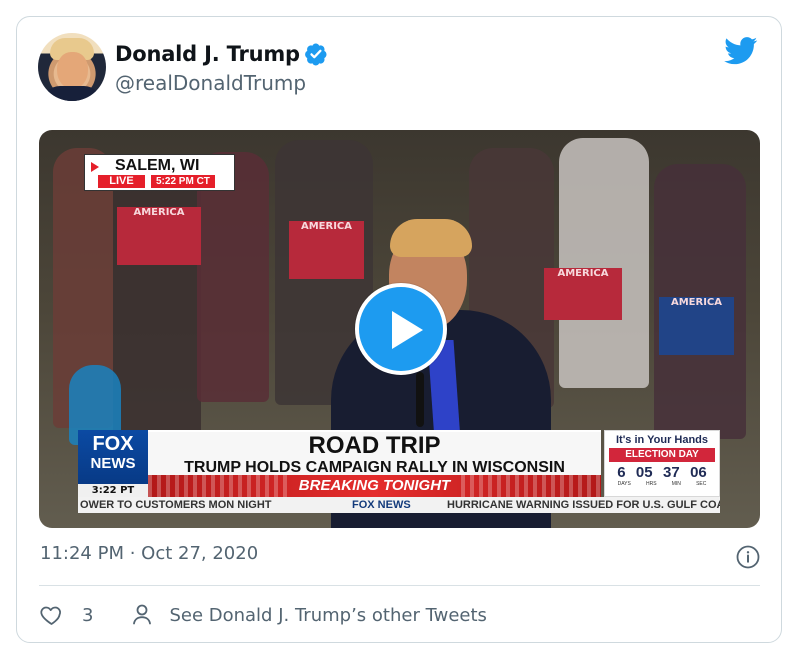  Describe the element at coordinates (113, 463) in the screenshot. I see `news-logo-word: NEWS` at that location.